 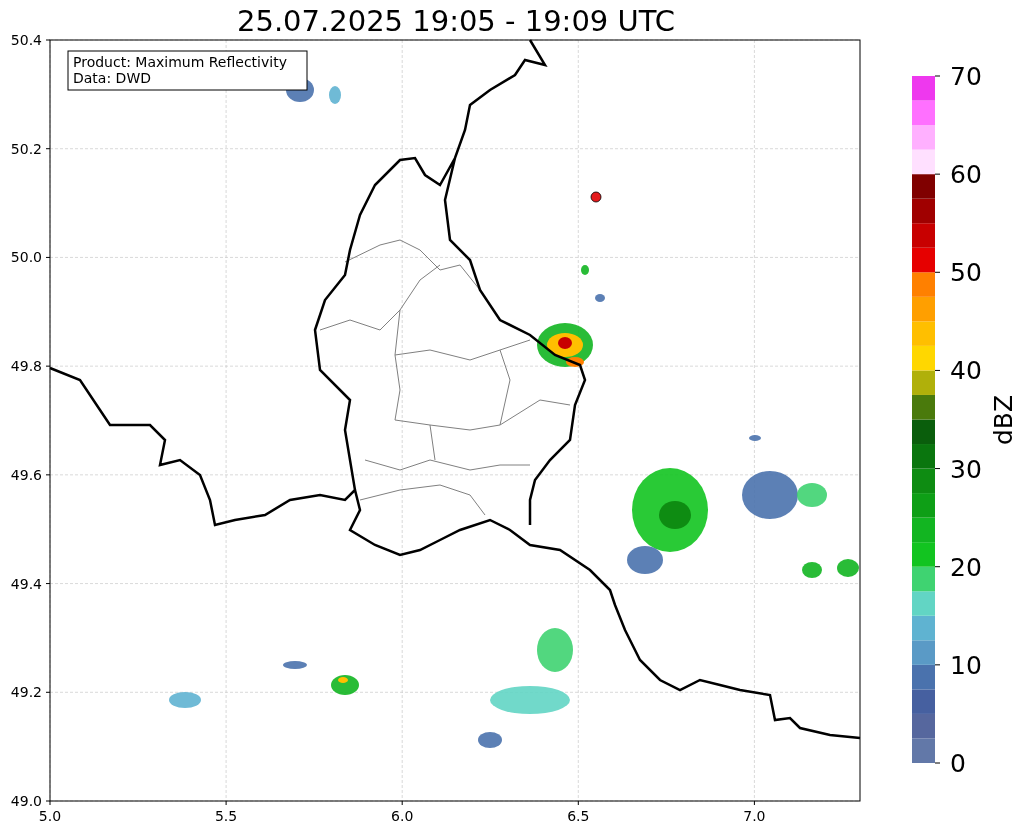 I want to click on x-tick-label: 5.5, so click(x=226, y=816).